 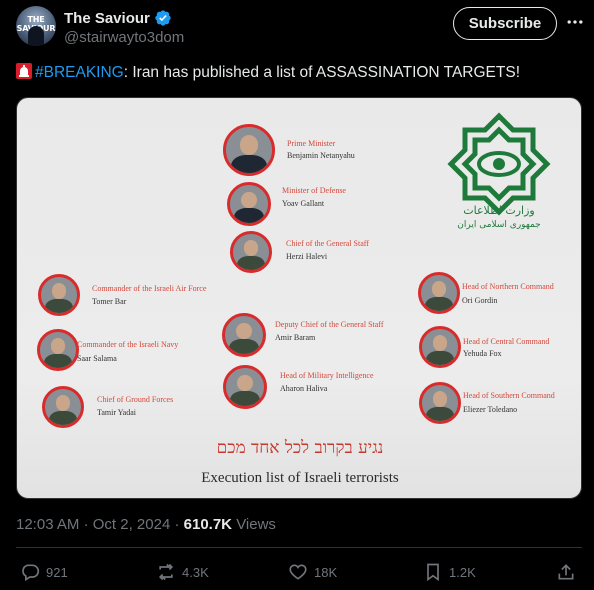 I want to click on portrait-southern-command, so click(x=440, y=403).